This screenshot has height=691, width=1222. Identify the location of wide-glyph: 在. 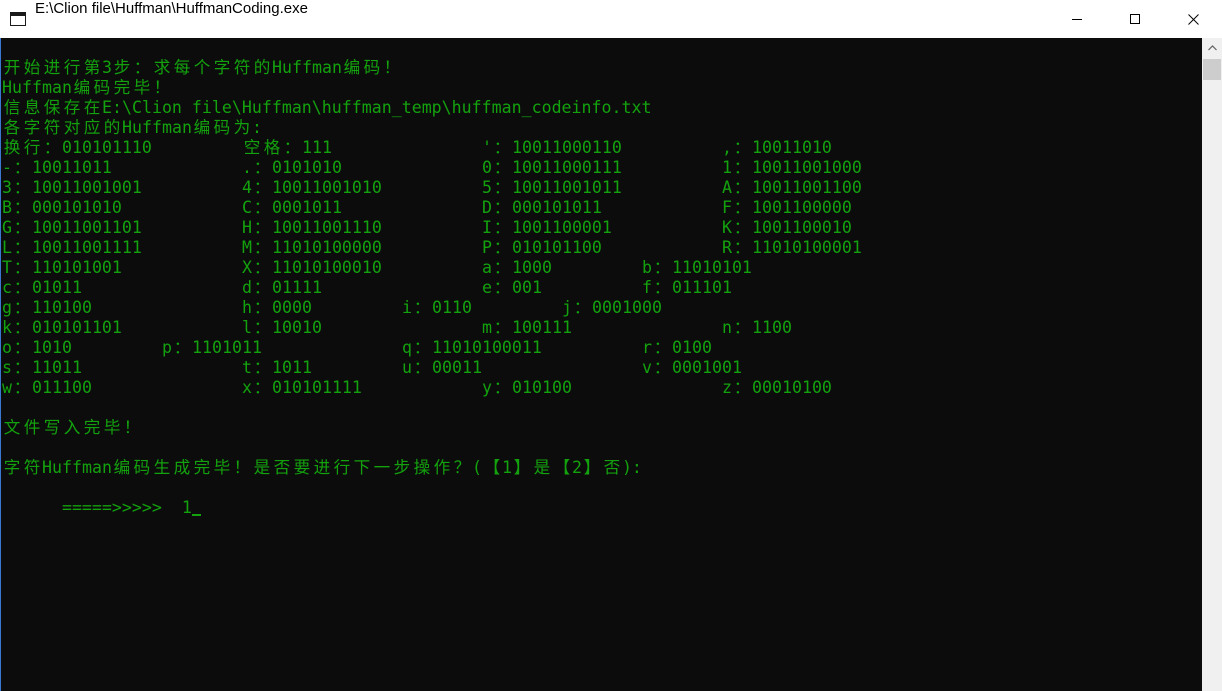
(92, 107).